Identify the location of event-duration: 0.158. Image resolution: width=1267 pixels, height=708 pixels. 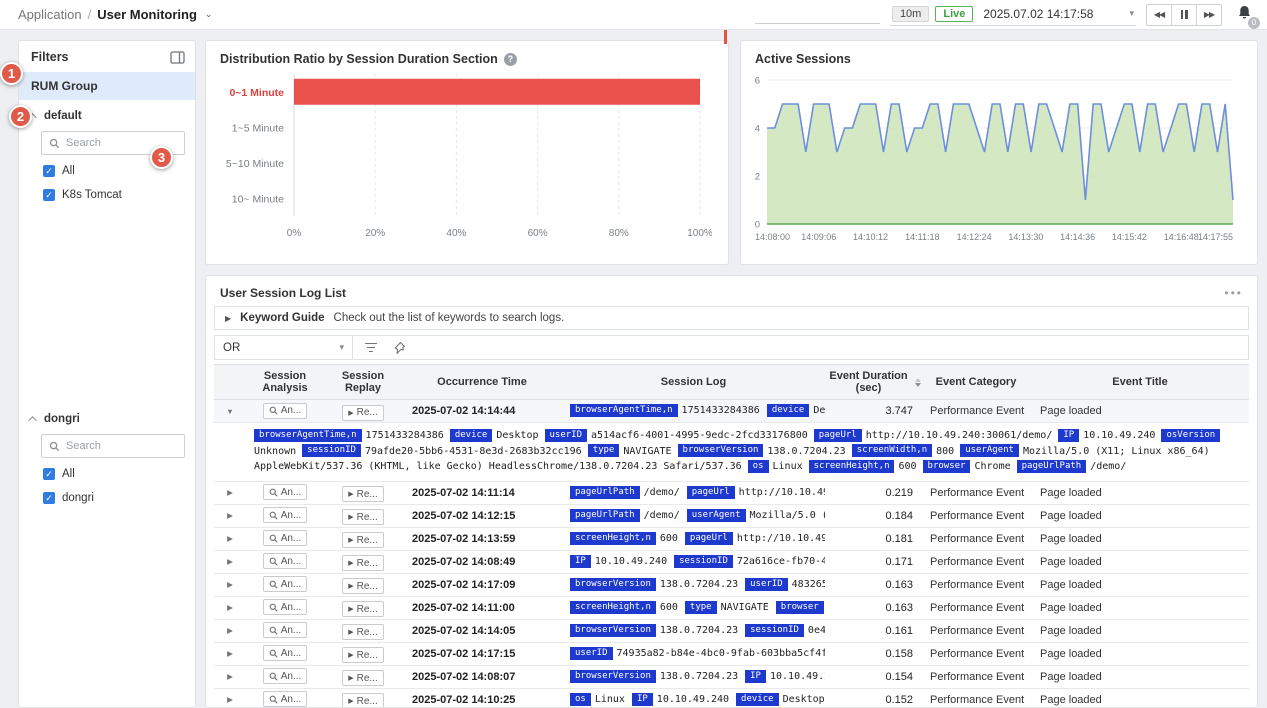
(899, 653).